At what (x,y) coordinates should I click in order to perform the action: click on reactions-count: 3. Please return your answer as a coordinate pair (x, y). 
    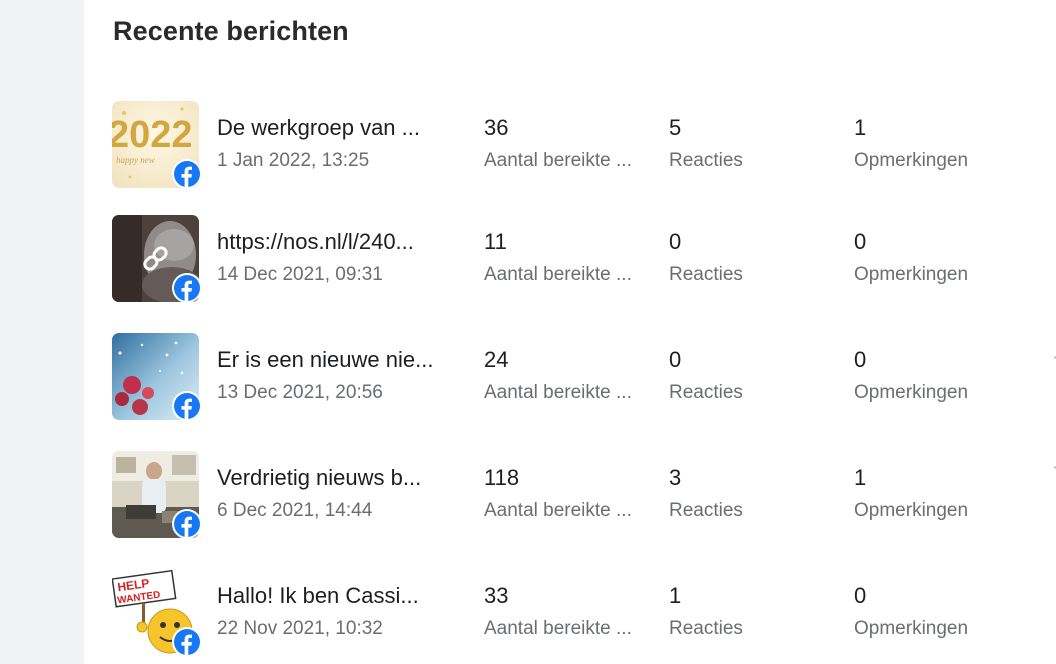
    Looking at the image, I should click on (675, 477).